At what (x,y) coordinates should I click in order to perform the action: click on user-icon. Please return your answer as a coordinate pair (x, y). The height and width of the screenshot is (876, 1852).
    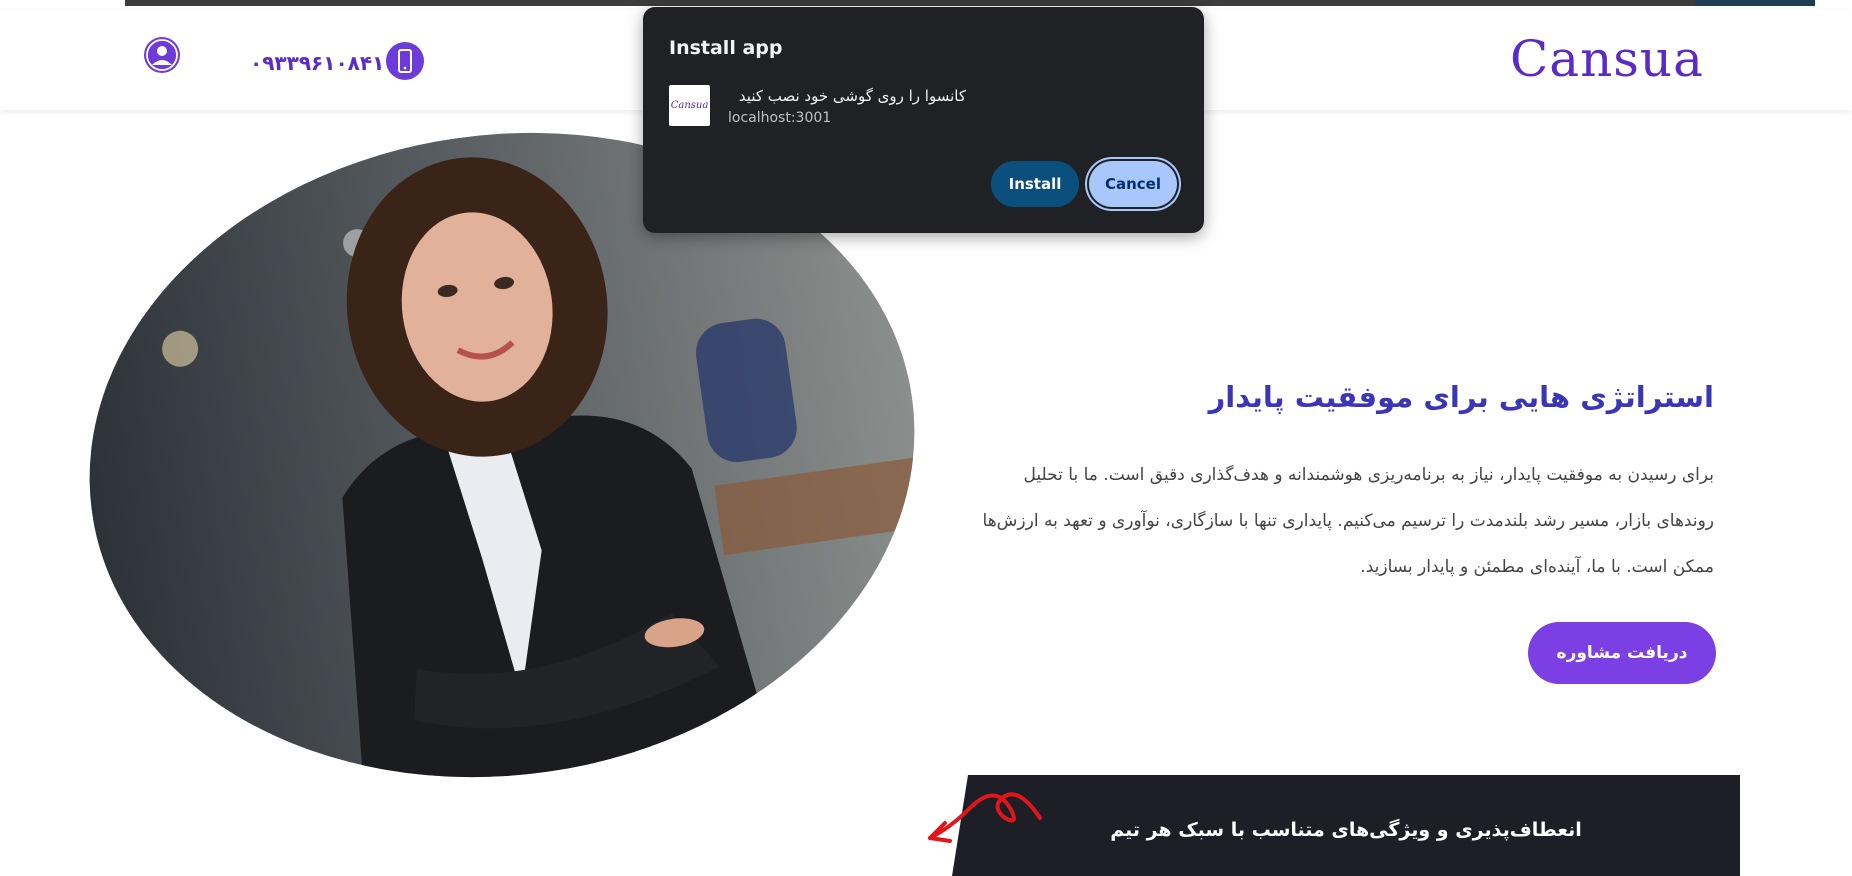
    Looking at the image, I should click on (162, 55).